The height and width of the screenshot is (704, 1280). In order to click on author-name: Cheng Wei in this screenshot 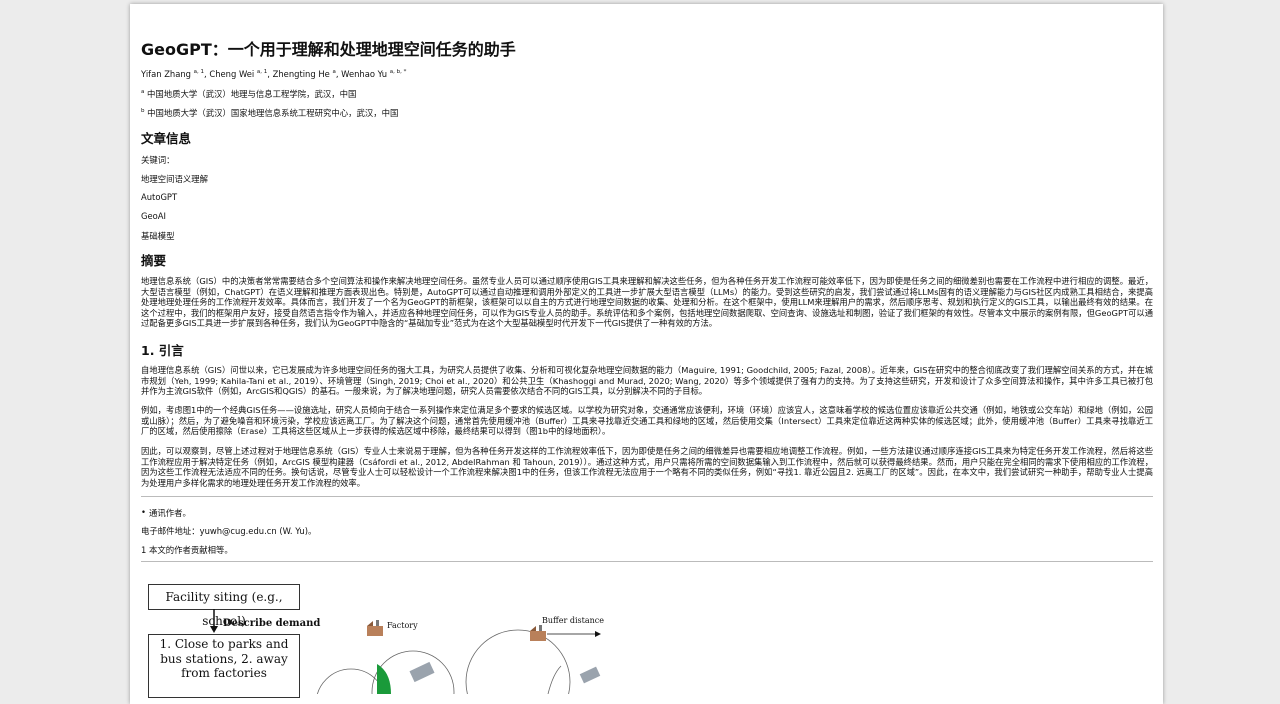, I will do `click(232, 74)`.